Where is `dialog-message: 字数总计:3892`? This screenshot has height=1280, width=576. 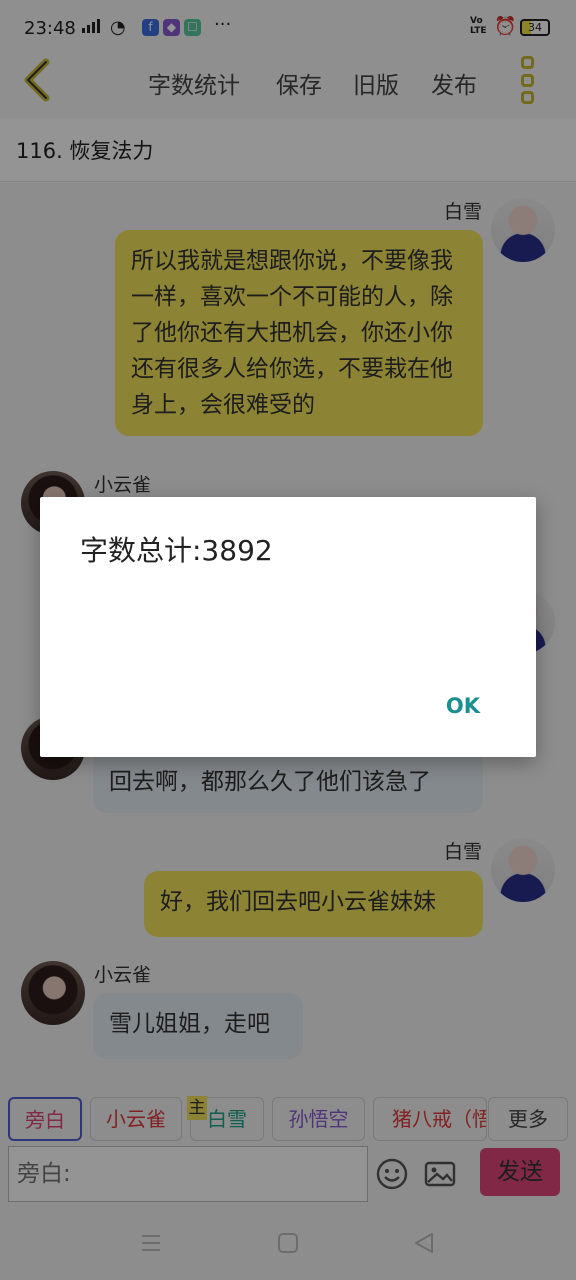 dialog-message: 字数总计:3892 is located at coordinates (176, 550).